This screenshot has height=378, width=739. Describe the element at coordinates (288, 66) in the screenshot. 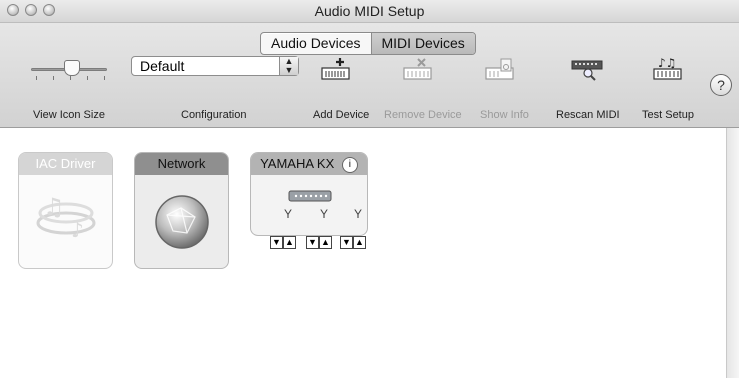

I see `updown-arrows-icon: ▲ ▼` at that location.